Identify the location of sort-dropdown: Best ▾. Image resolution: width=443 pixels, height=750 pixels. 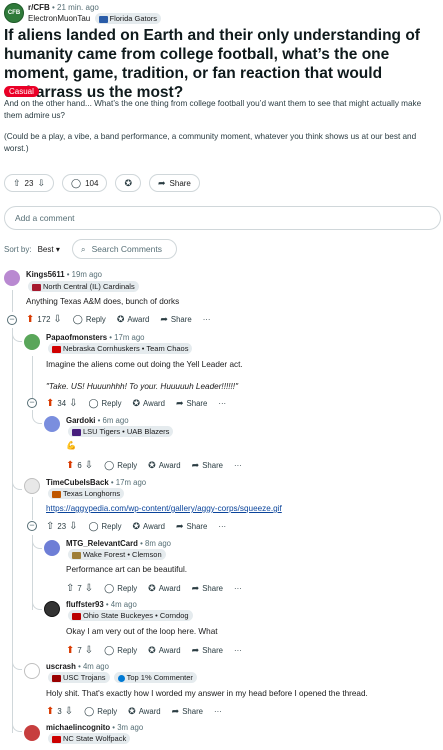
(49, 249).